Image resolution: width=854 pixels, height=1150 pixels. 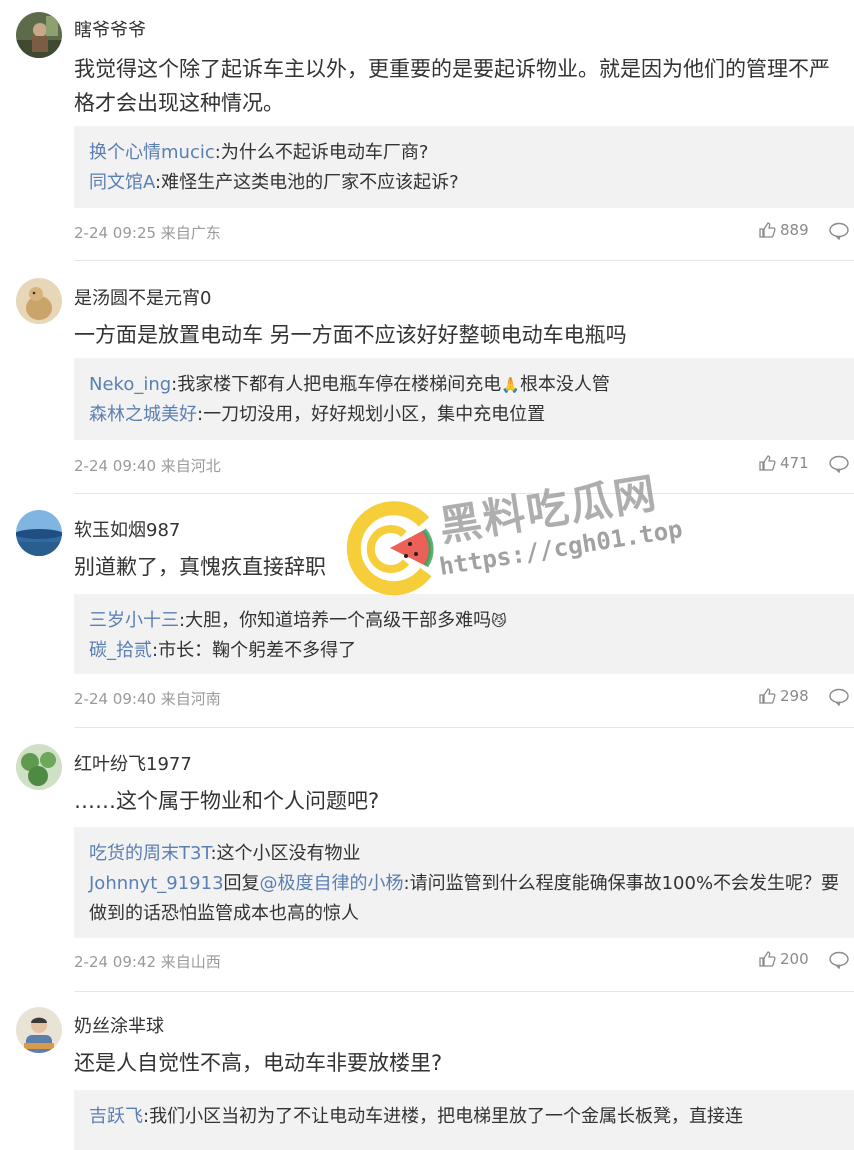 I want to click on reply-line: 森林之城美好:一刀切没用，好好规划小区，集中充电位置, so click(x=471, y=415).